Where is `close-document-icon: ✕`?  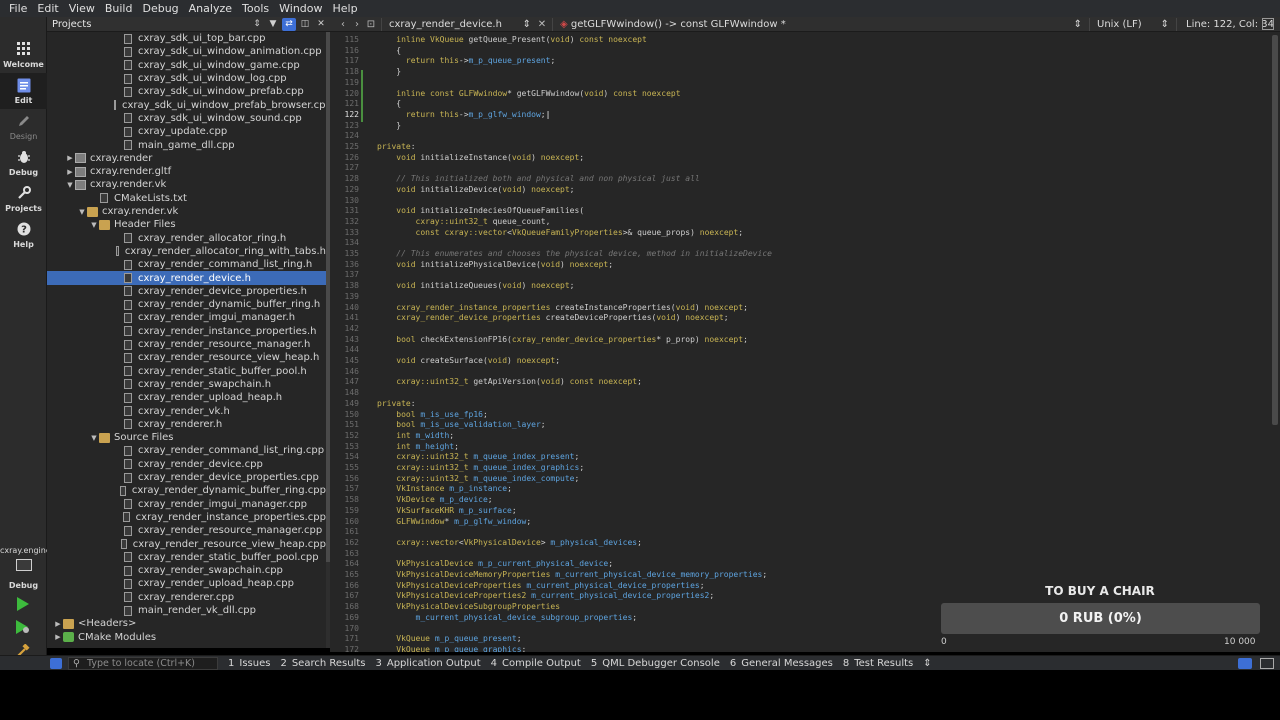
close-document-icon: ✕ is located at coordinates (542, 24).